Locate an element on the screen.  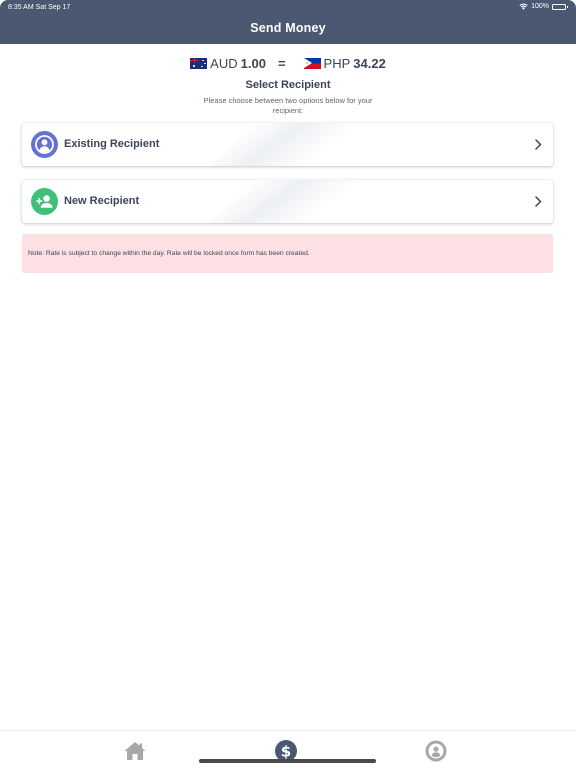
page-title: Send Money is located at coordinates (288, 28).